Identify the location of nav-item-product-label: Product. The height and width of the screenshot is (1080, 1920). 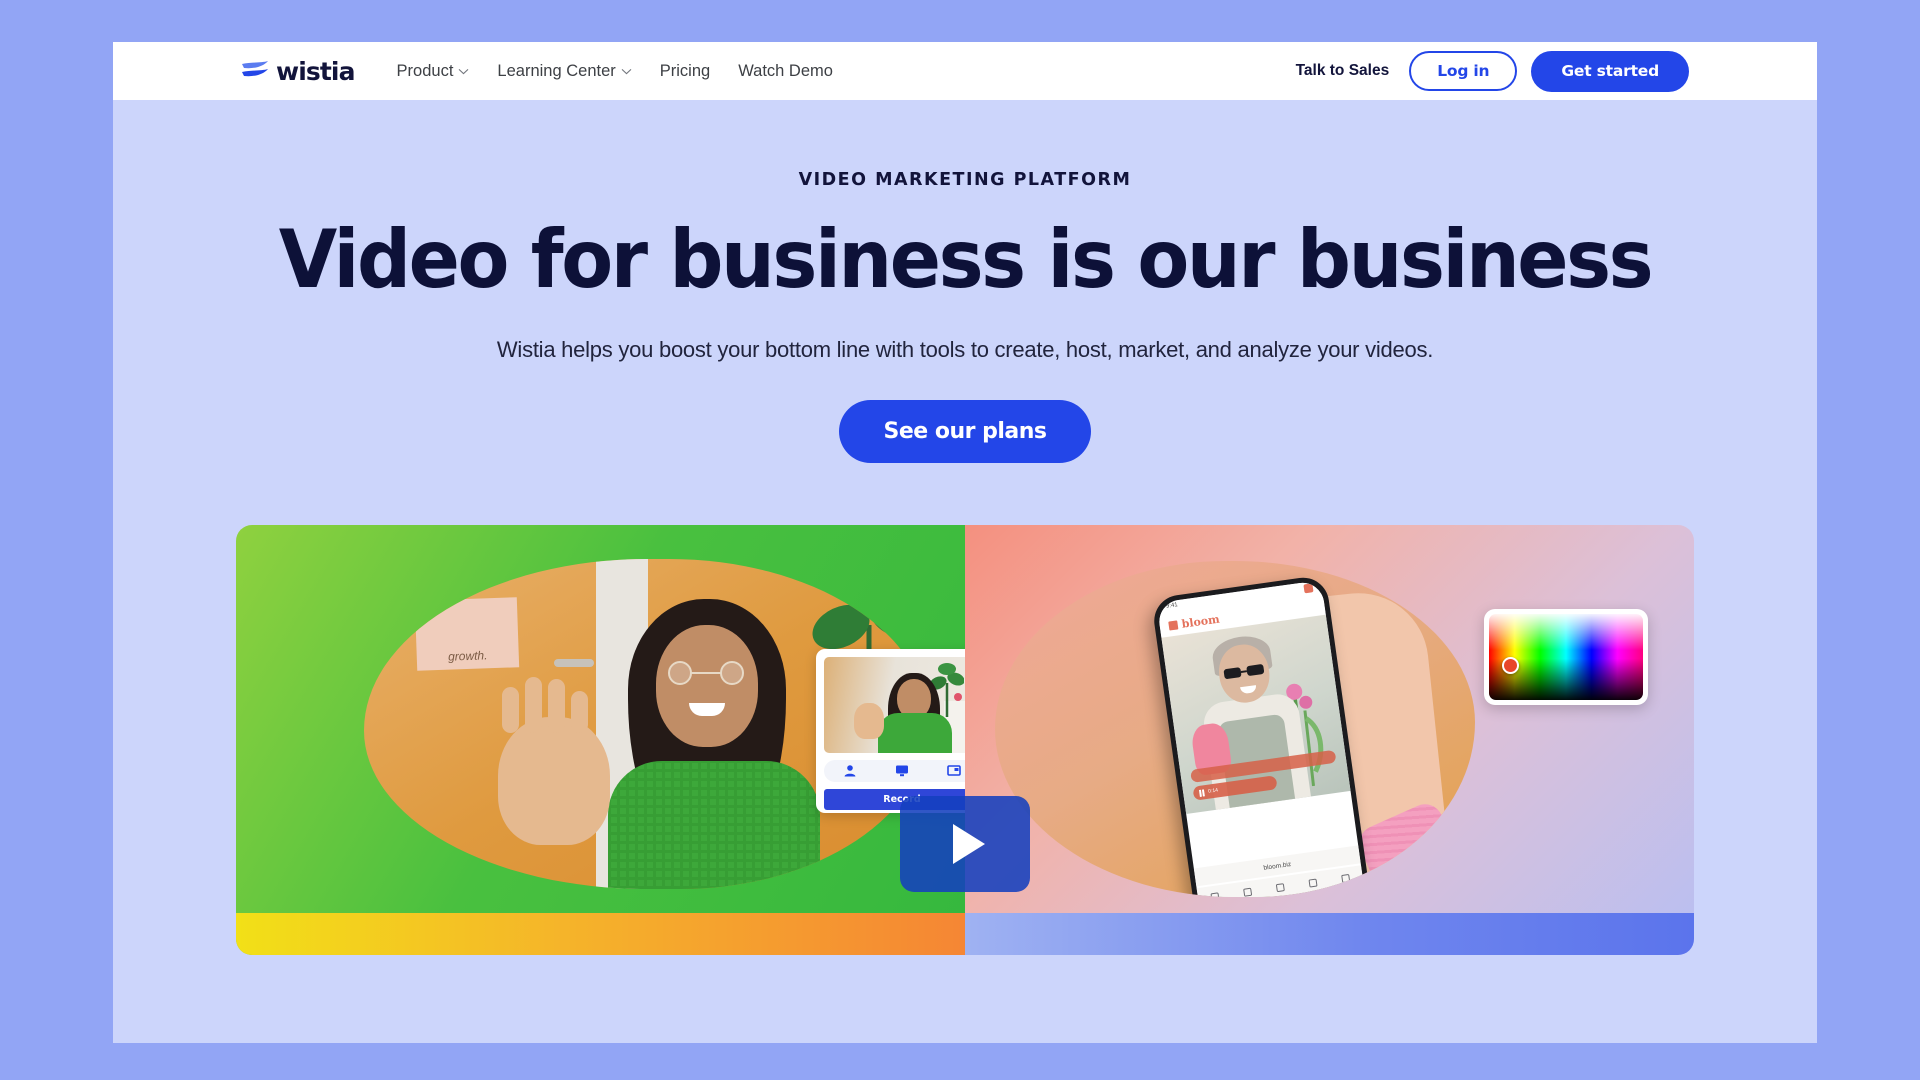
(425, 70).